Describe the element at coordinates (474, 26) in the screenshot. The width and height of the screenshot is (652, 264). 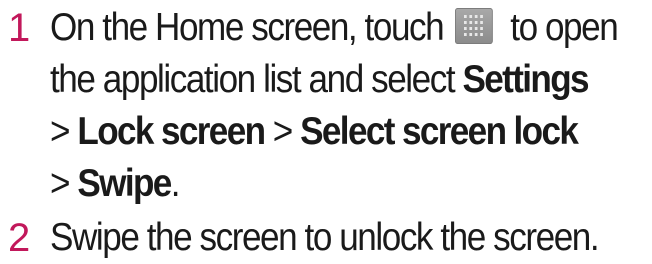
I see `app-grid-icon` at that location.